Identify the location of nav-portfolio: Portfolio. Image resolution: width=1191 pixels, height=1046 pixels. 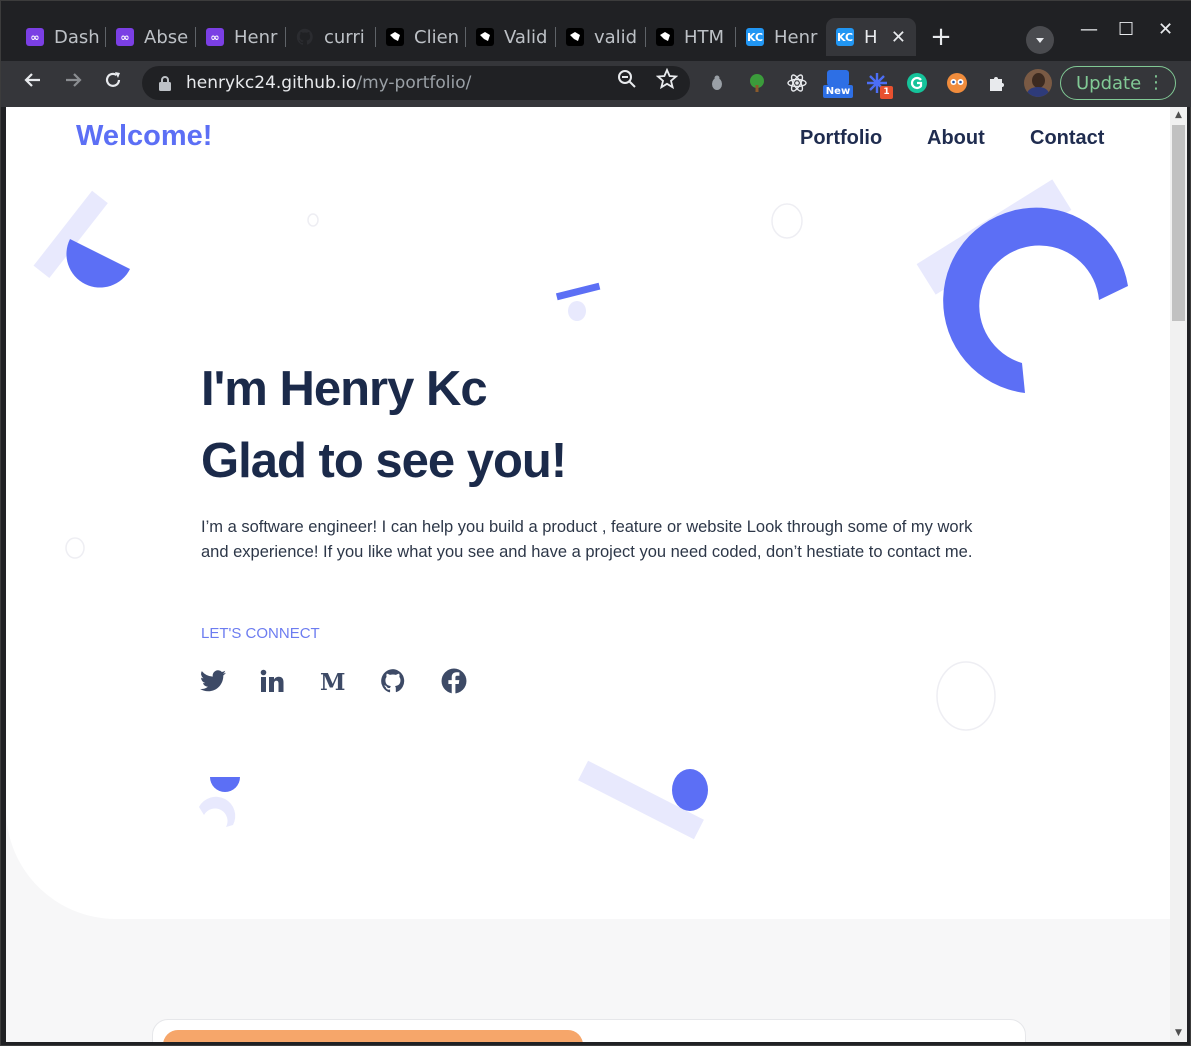
(841, 138).